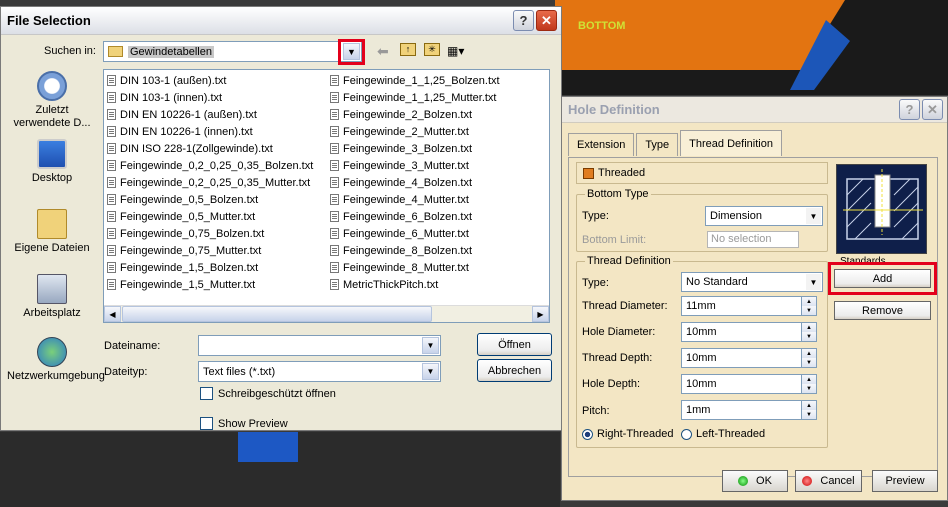  What do you see at coordinates (753, 239) in the screenshot?
I see `bottom-limit-field: No selection` at bounding box center [753, 239].